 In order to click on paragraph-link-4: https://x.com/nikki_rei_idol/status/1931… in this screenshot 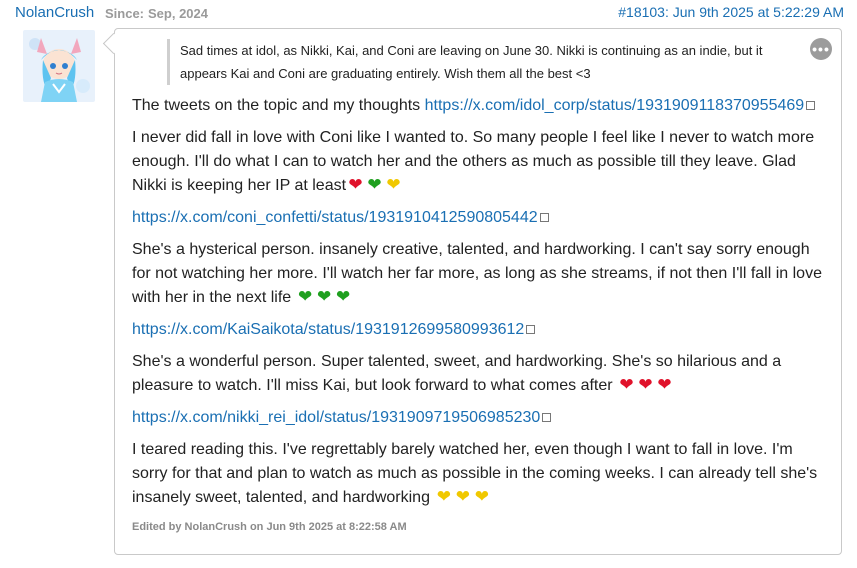, I will do `click(482, 418)`.